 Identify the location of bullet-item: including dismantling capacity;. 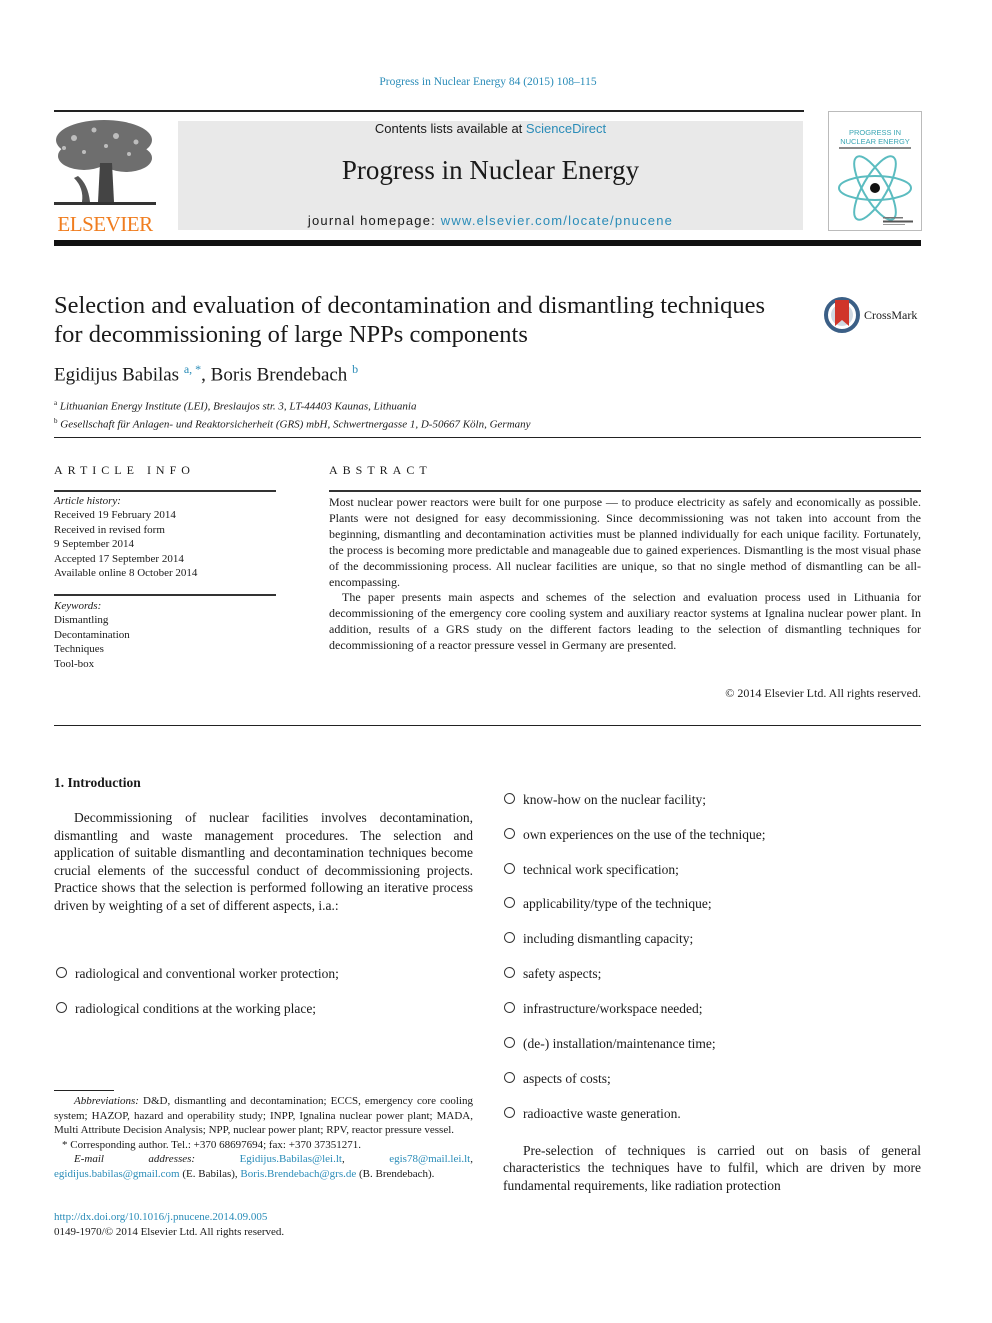
(598, 939).